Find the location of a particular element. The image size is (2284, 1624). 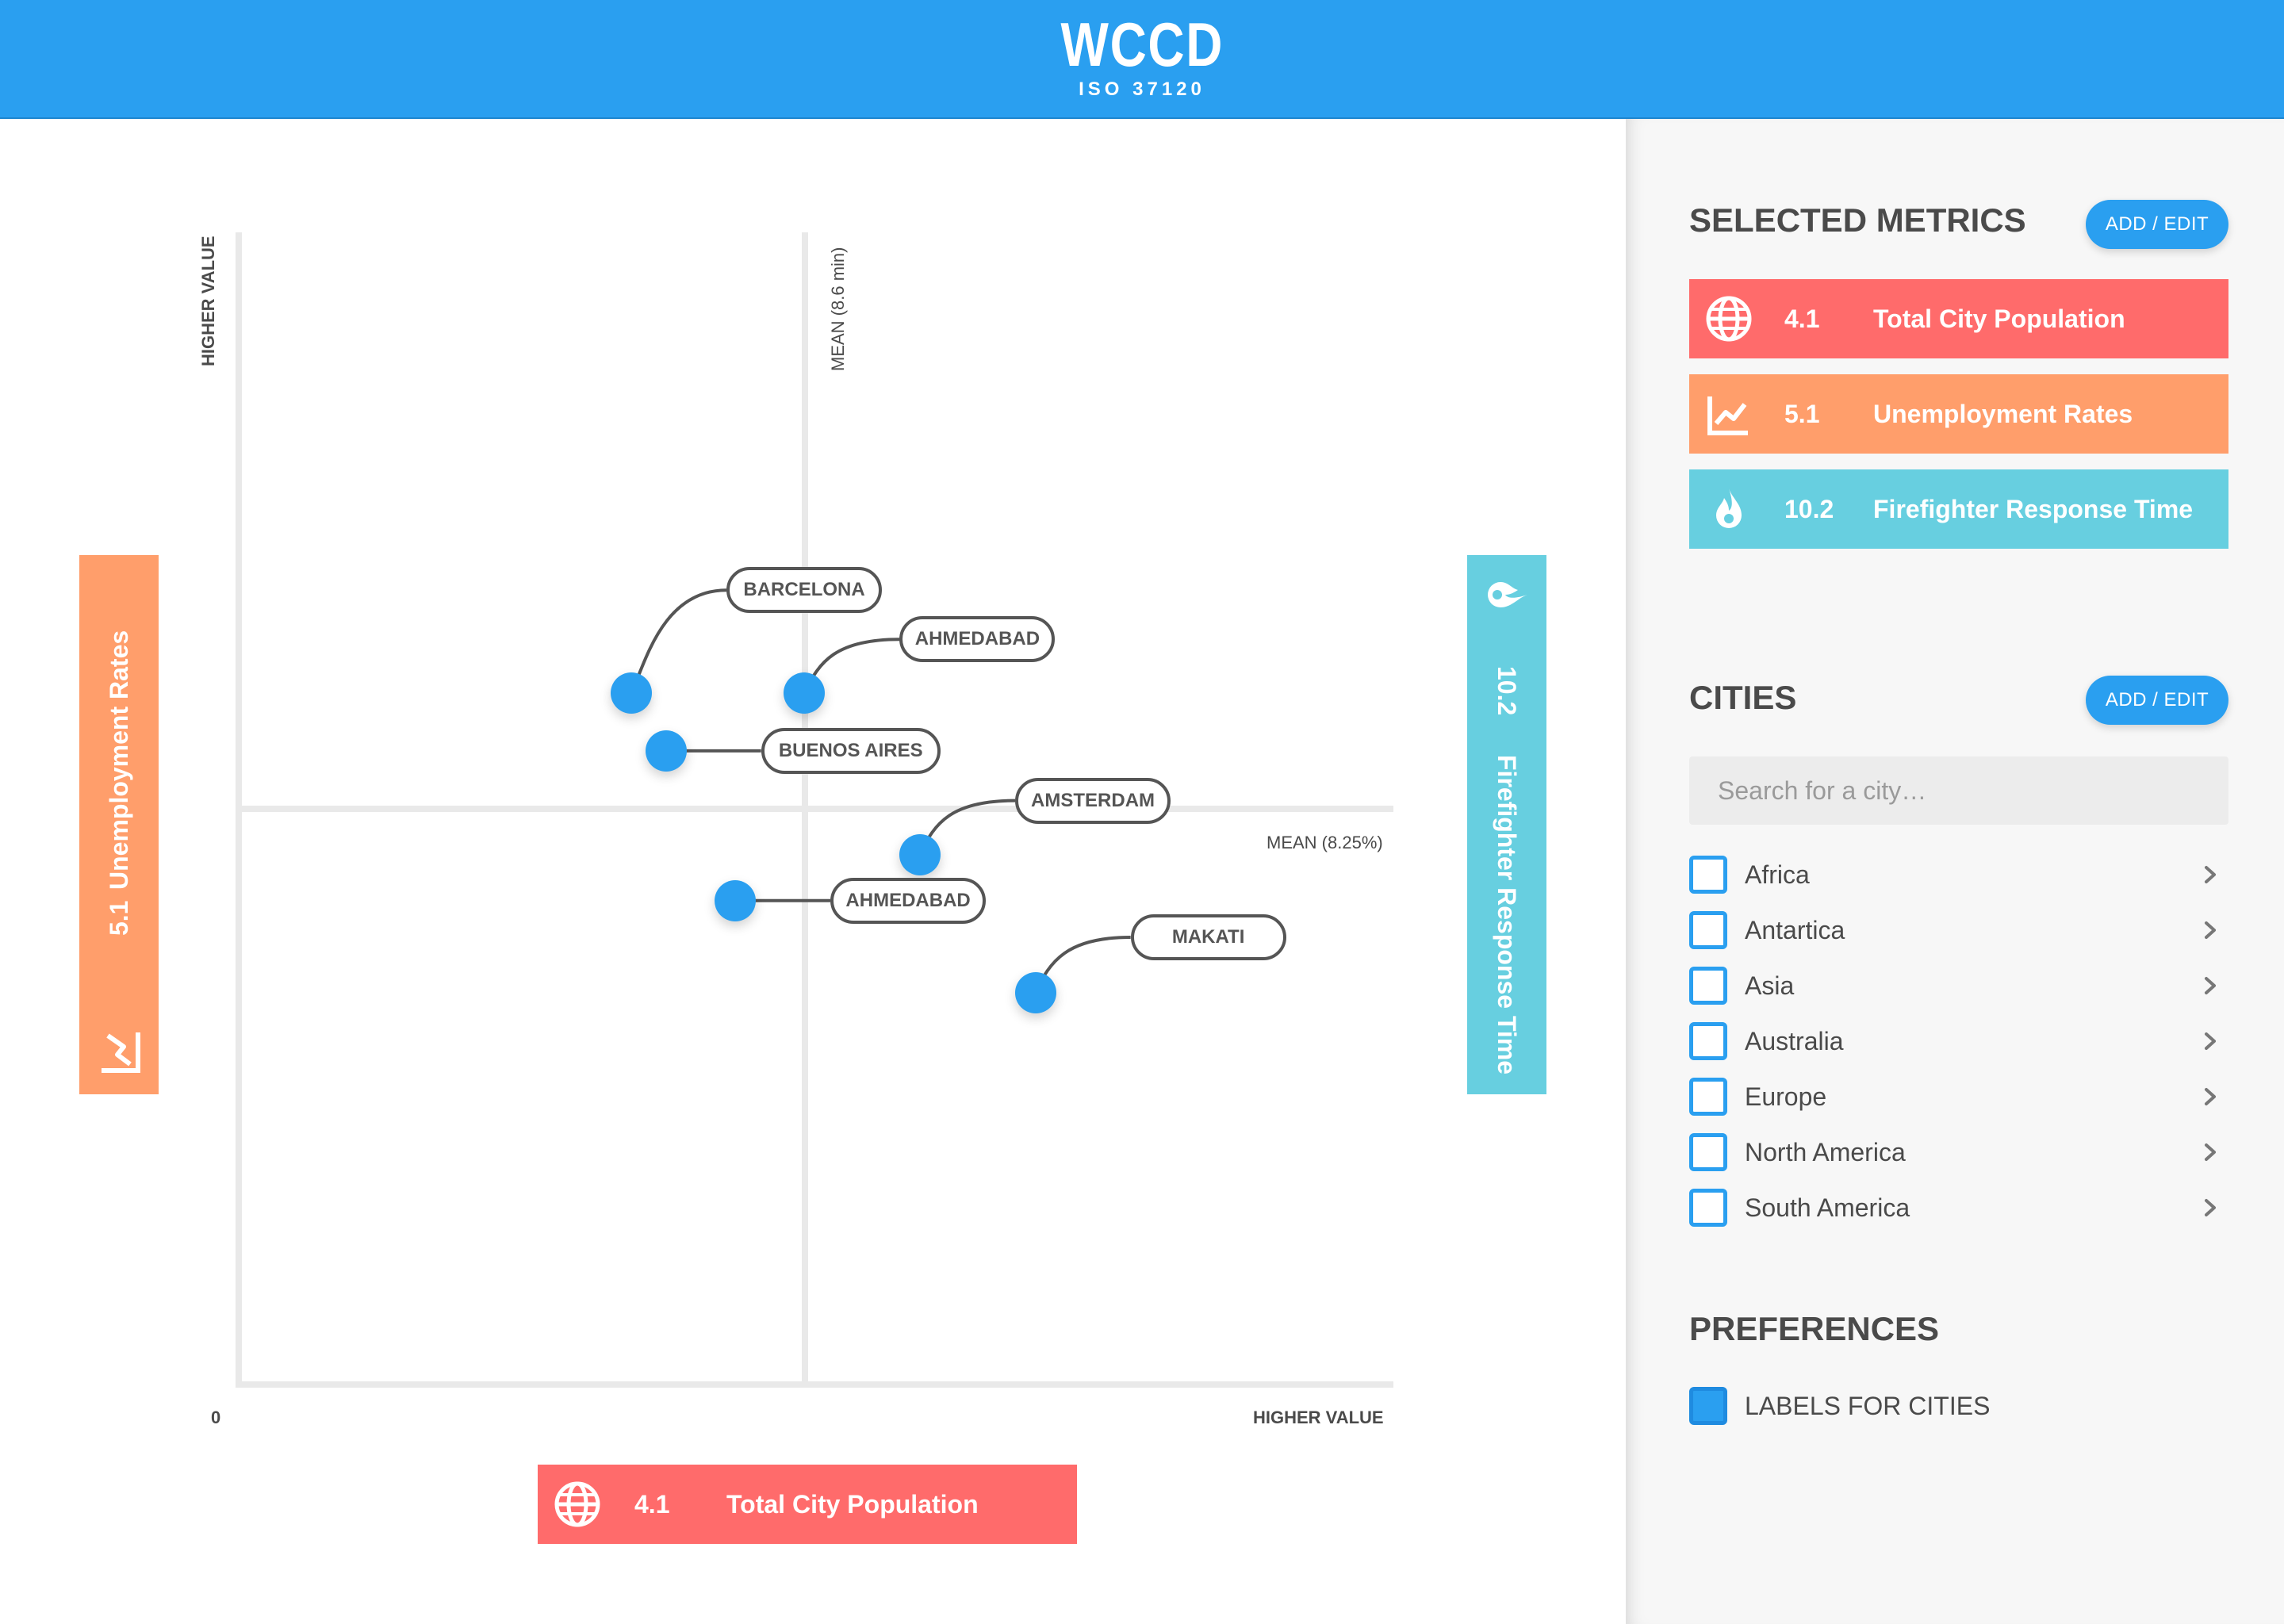

region-item: South America is located at coordinates (1958, 1207).